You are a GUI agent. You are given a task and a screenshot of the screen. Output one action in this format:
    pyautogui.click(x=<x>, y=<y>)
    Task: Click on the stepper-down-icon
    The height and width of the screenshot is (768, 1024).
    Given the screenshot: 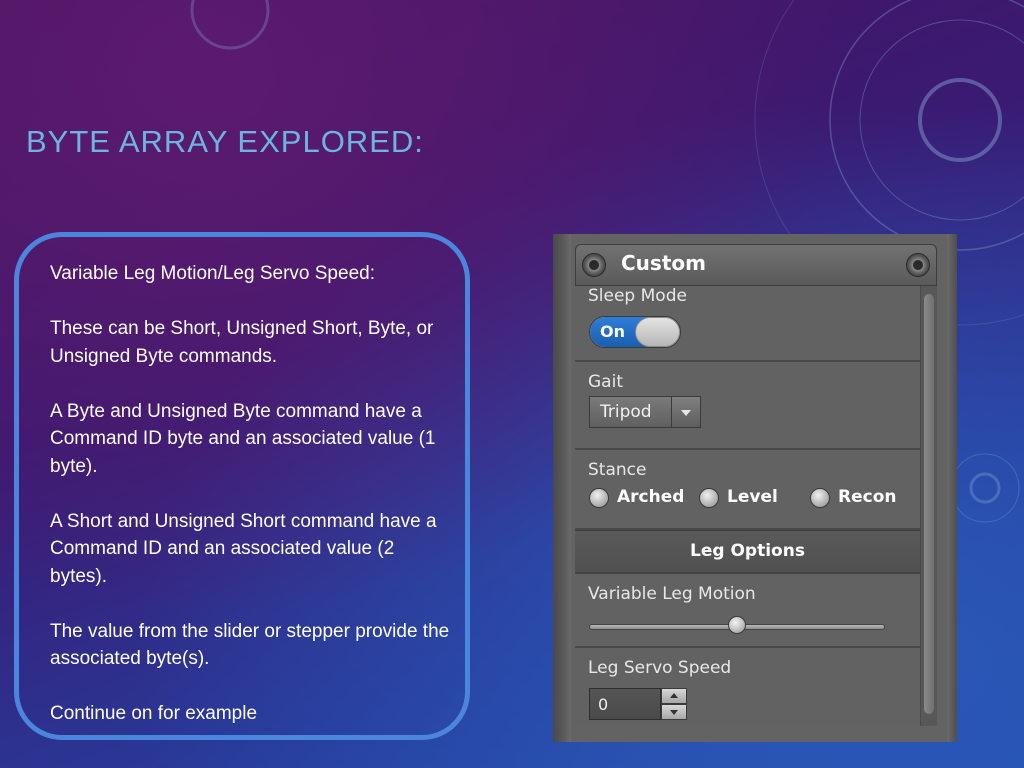 What is the action you would take?
    pyautogui.click(x=674, y=712)
    